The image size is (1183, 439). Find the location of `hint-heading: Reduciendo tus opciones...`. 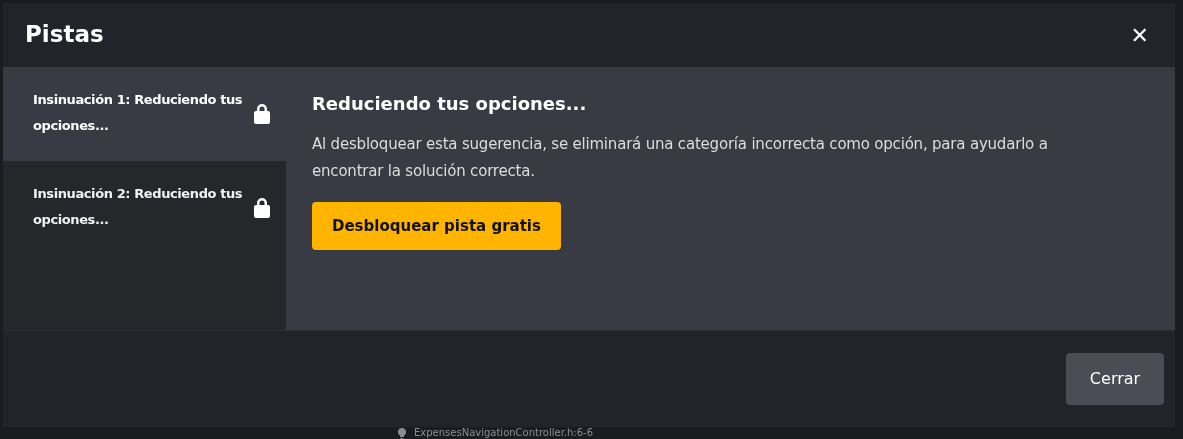

hint-heading: Reduciendo tus opciones... is located at coordinates (450, 104).